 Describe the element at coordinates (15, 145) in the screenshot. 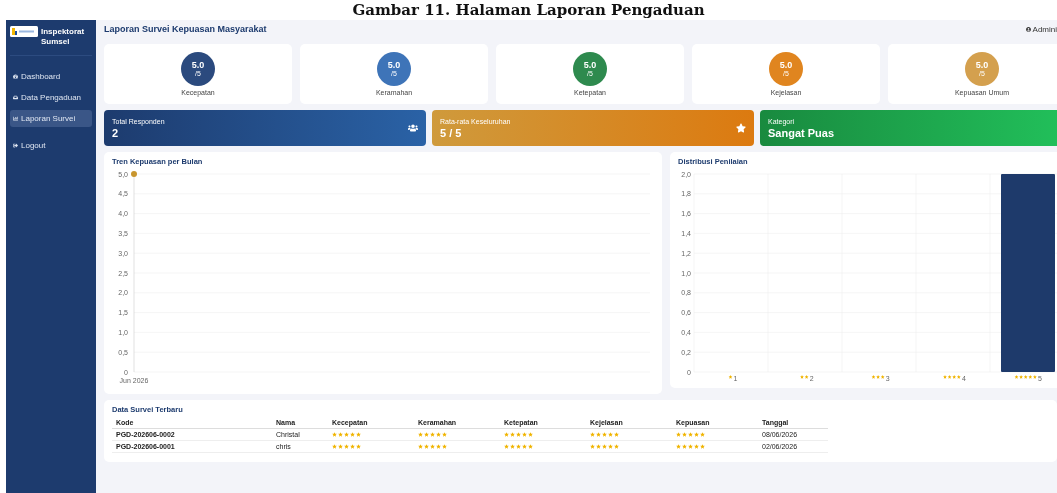

I see `logout-icon` at that location.